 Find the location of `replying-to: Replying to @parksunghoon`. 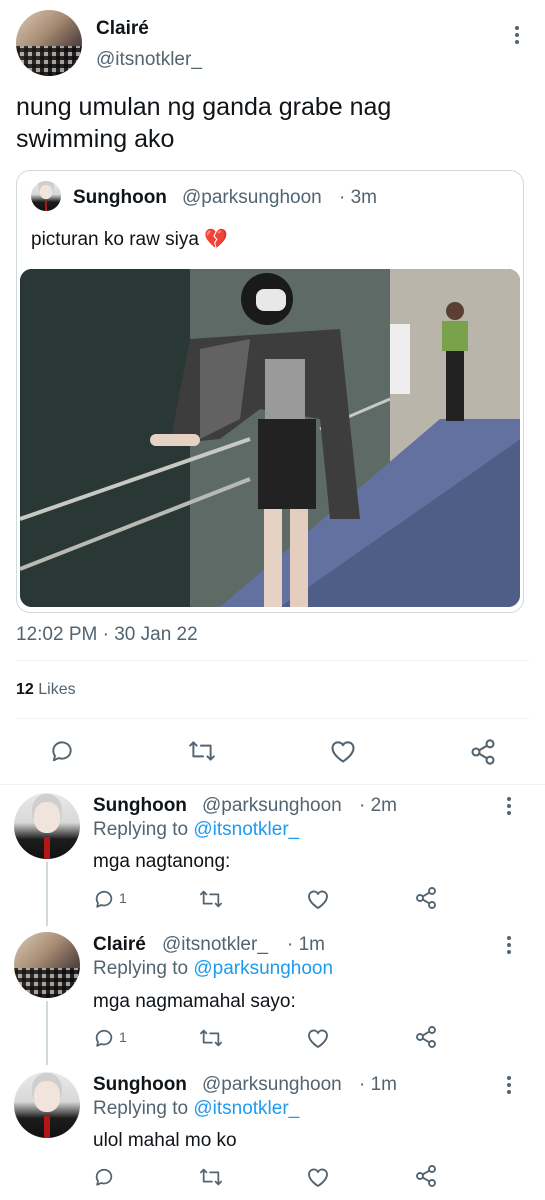

replying-to: Replying to @parksunghoon is located at coordinates (213, 969).